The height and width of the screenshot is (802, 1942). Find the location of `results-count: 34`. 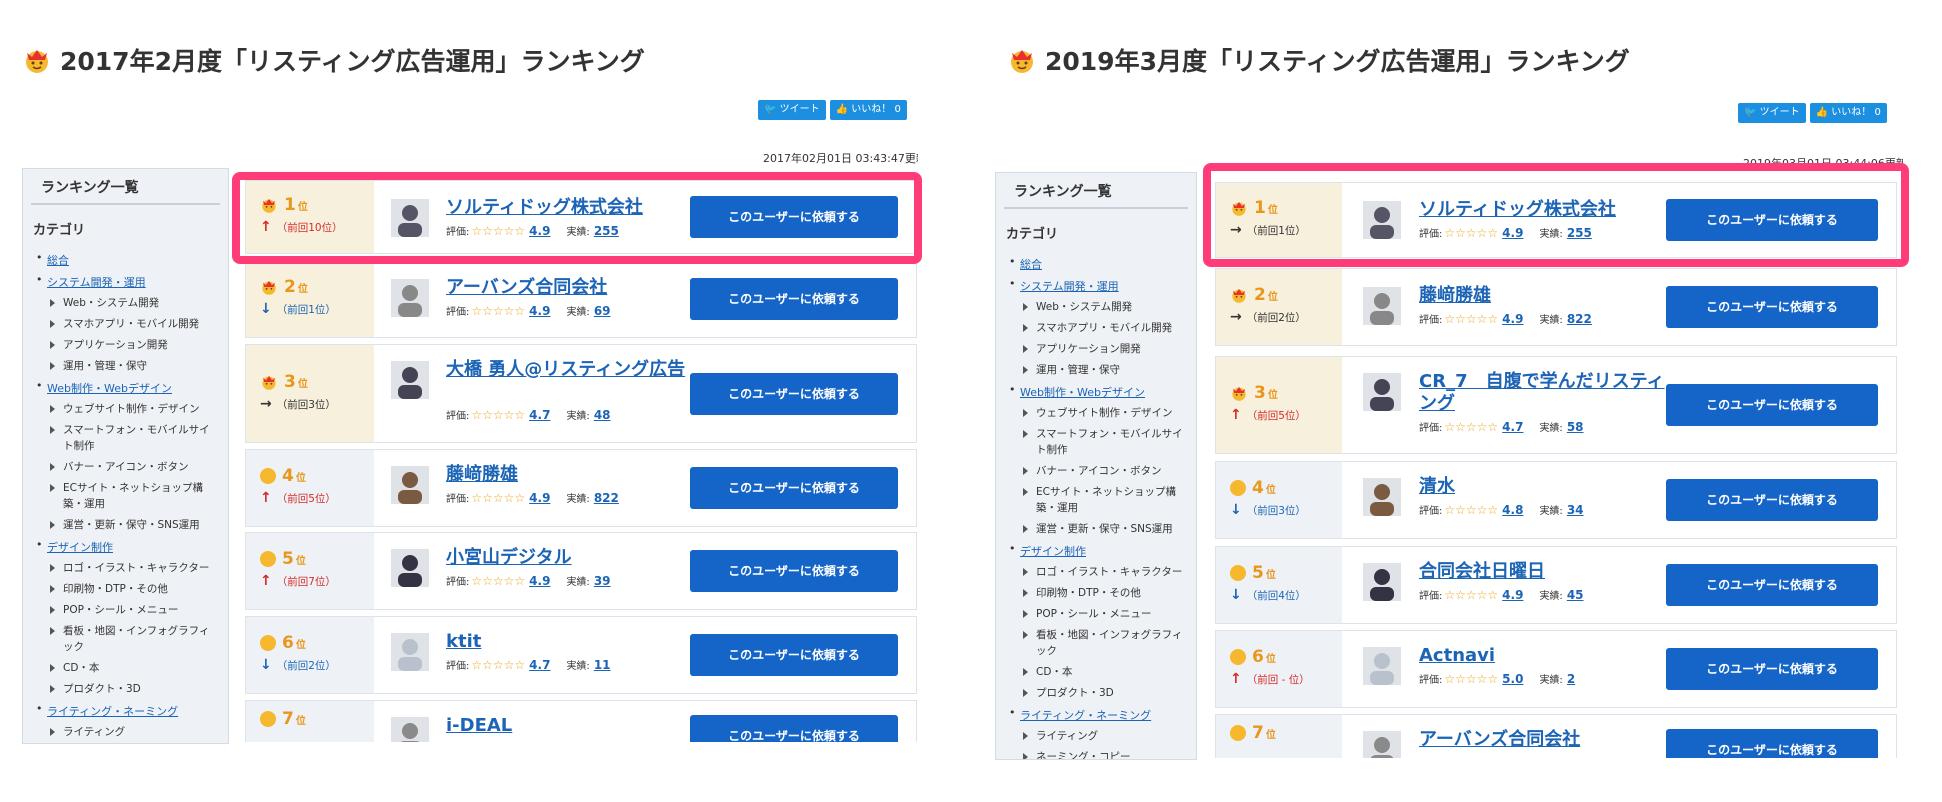

results-count: 34 is located at coordinates (1575, 510).